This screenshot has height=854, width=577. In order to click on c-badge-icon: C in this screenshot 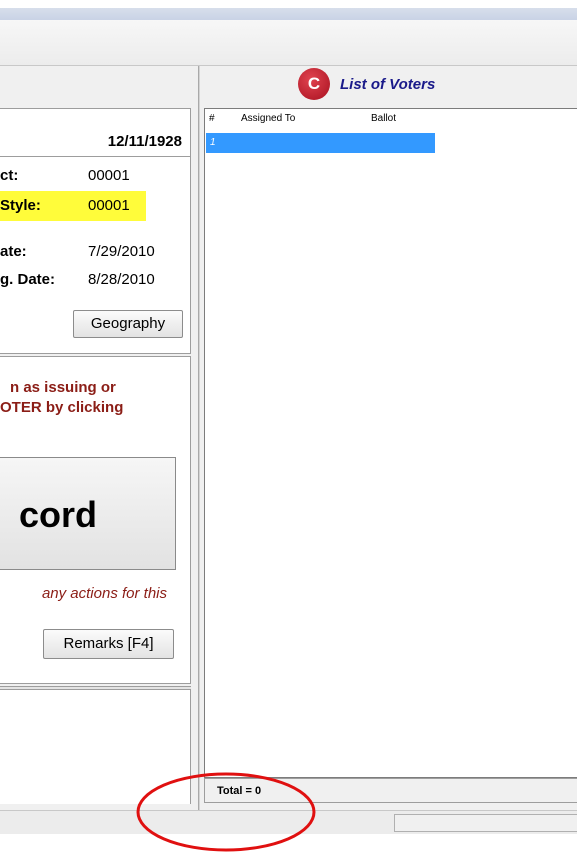, I will do `click(314, 84)`.